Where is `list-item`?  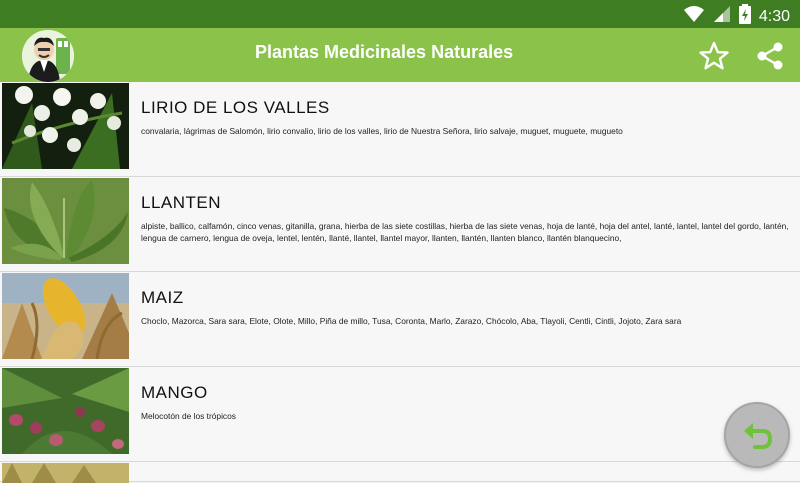
list-item is located at coordinates (400, 472).